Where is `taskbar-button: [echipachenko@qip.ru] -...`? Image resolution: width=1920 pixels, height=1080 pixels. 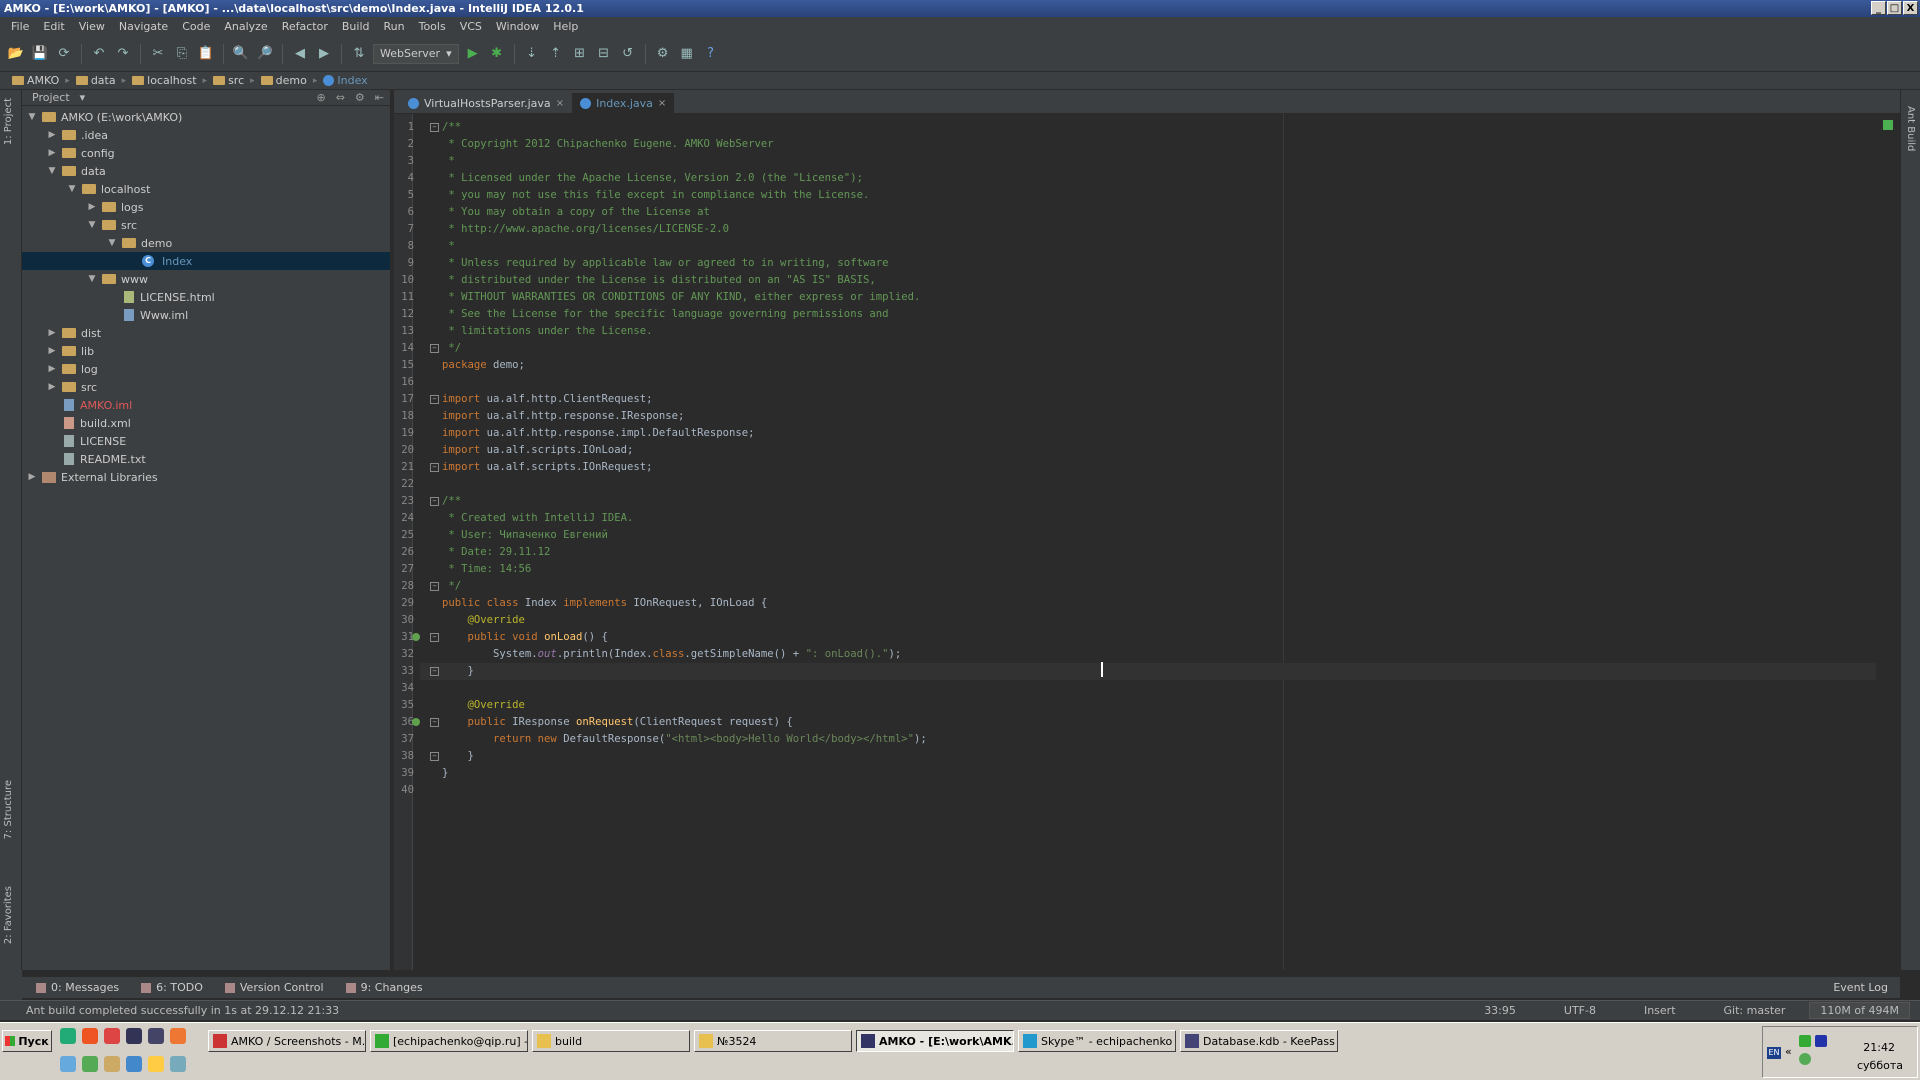
taskbar-button: [echipachenko@qip.ru] -... is located at coordinates (449, 1041).